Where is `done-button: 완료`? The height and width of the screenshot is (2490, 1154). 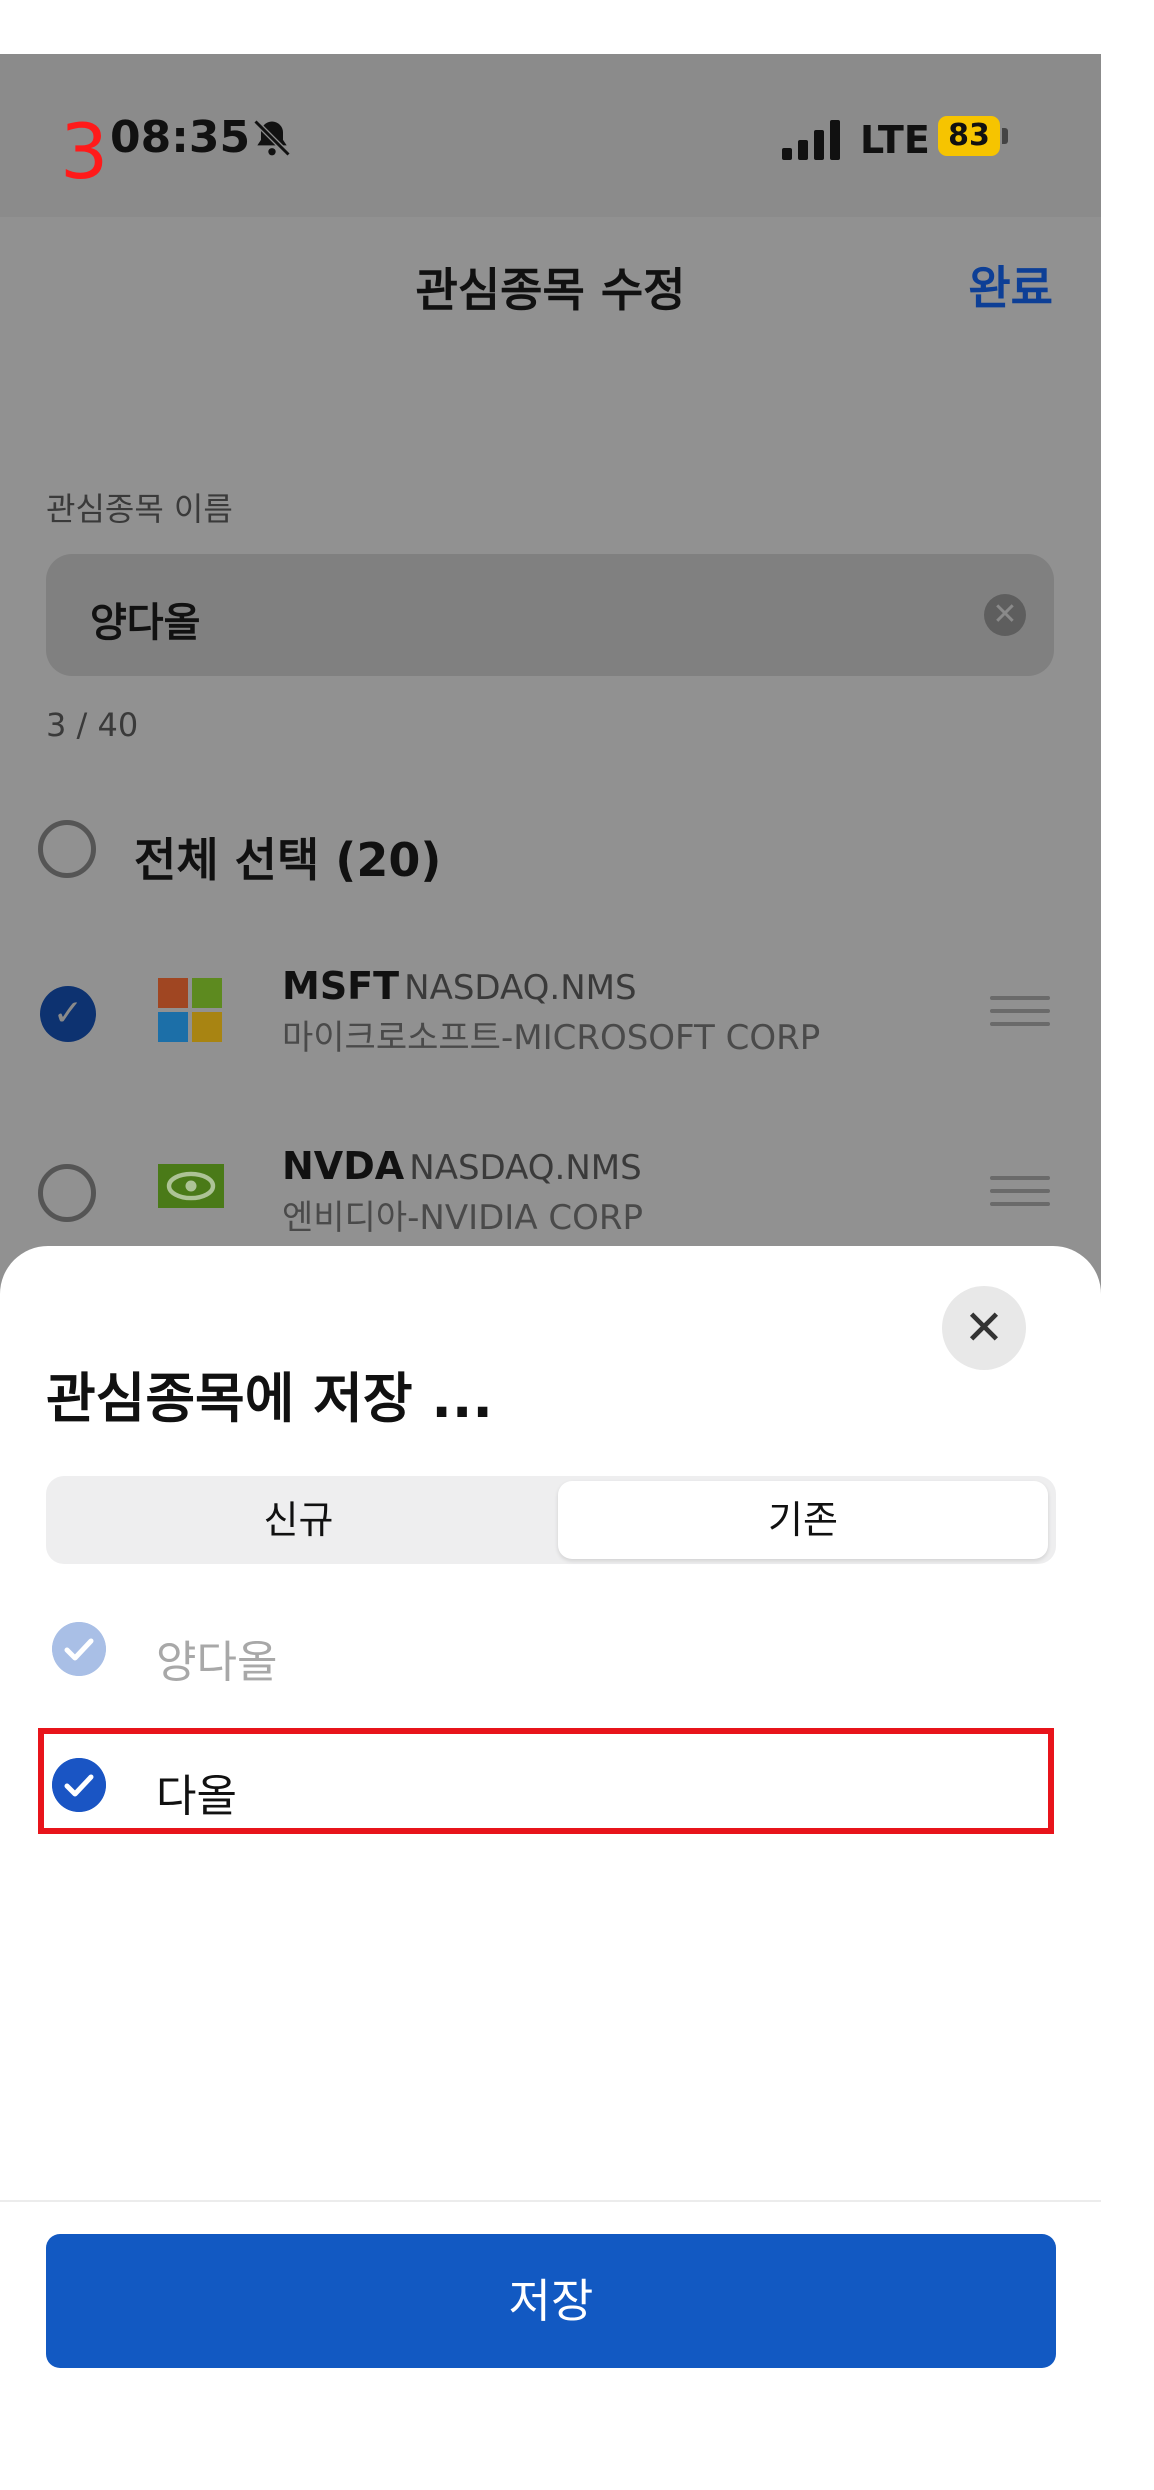 done-button: 완료 is located at coordinates (1010, 285).